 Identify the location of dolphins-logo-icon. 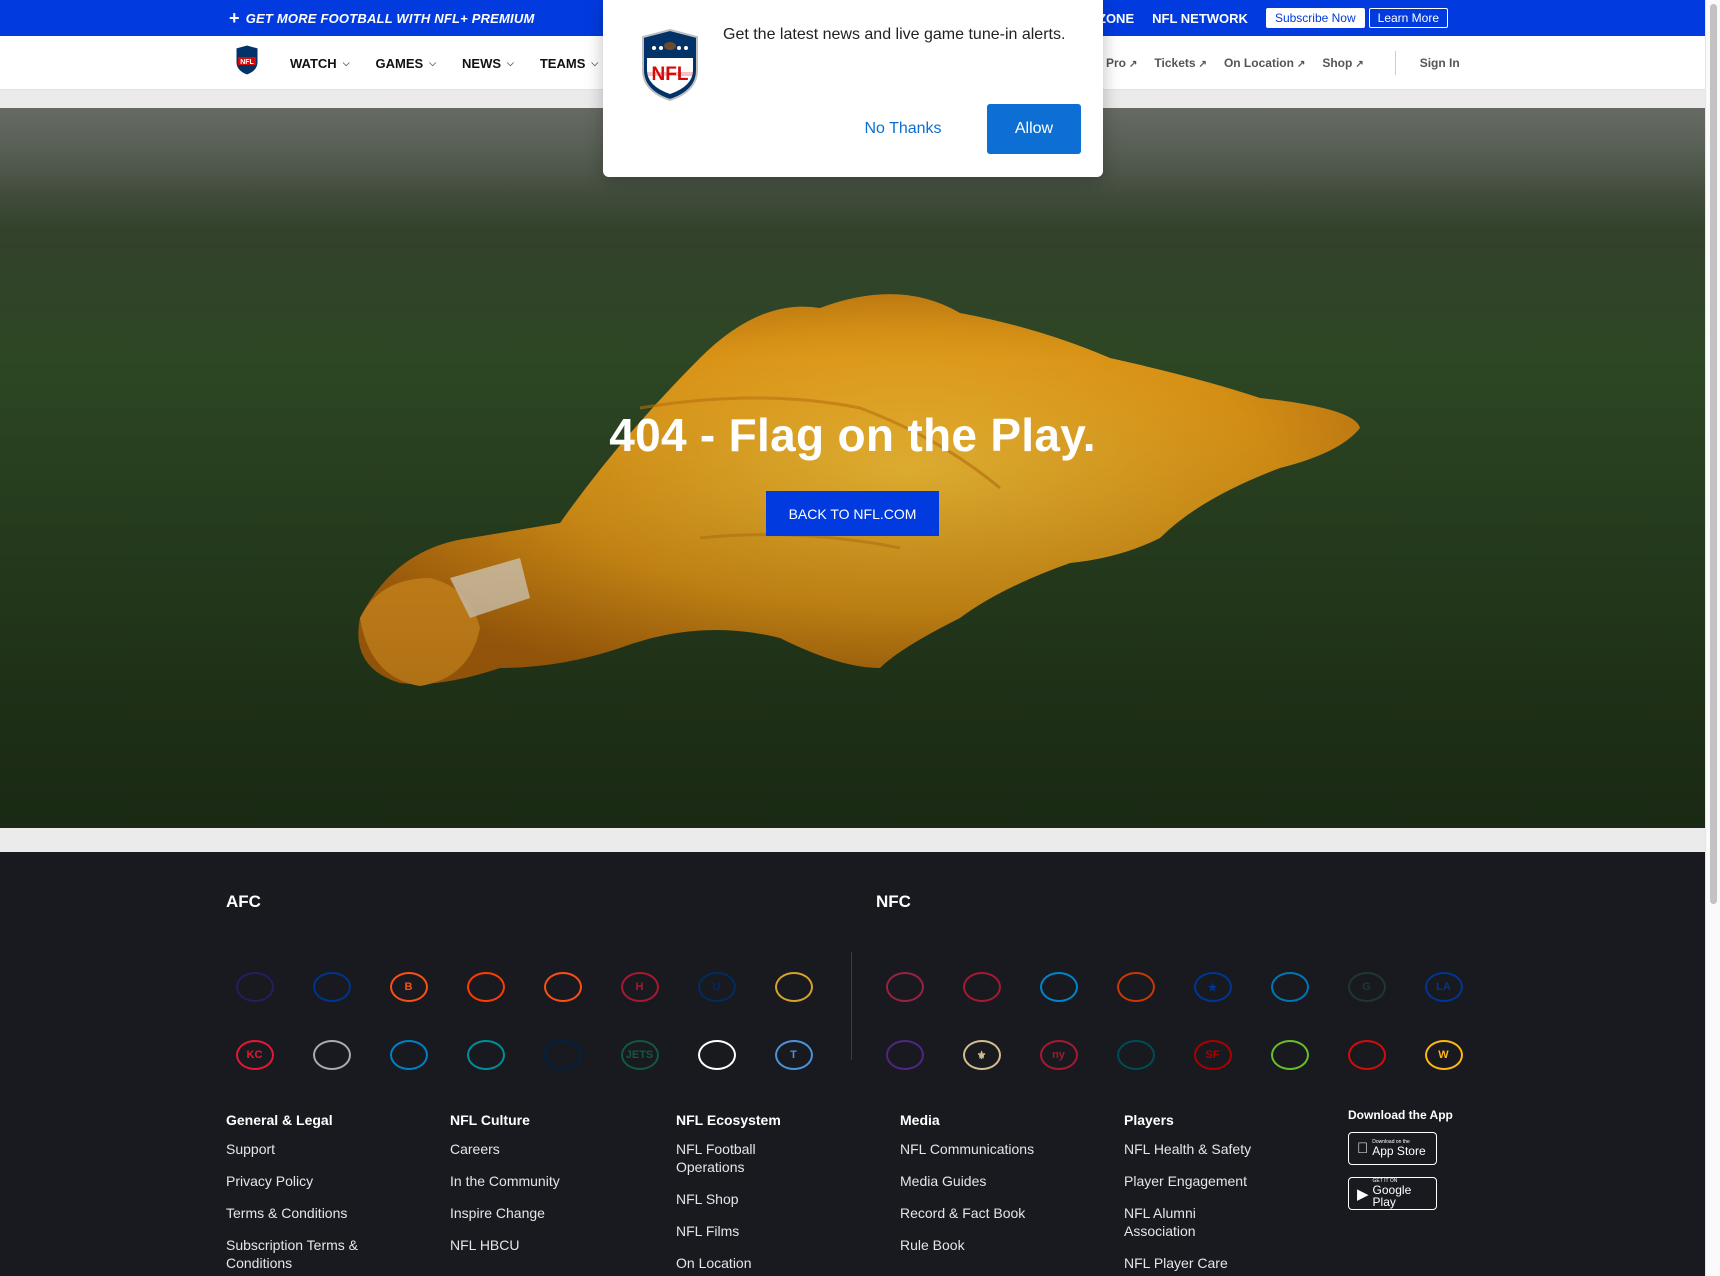
(485, 1055).